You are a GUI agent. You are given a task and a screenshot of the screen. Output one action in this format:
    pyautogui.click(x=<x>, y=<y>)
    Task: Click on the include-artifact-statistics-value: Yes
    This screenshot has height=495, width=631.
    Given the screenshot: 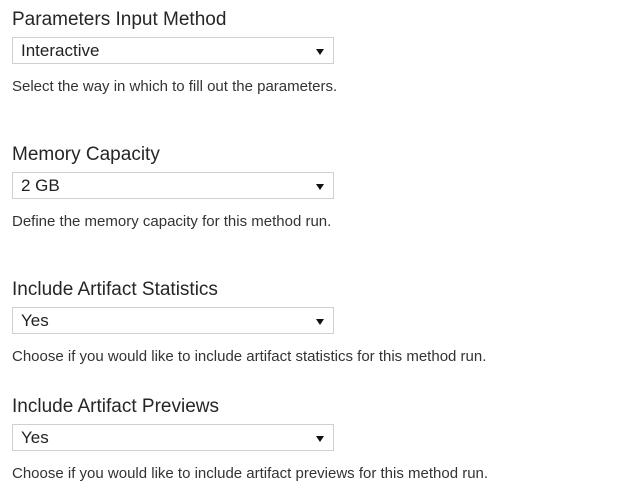 What is the action you would take?
    pyautogui.click(x=35, y=320)
    